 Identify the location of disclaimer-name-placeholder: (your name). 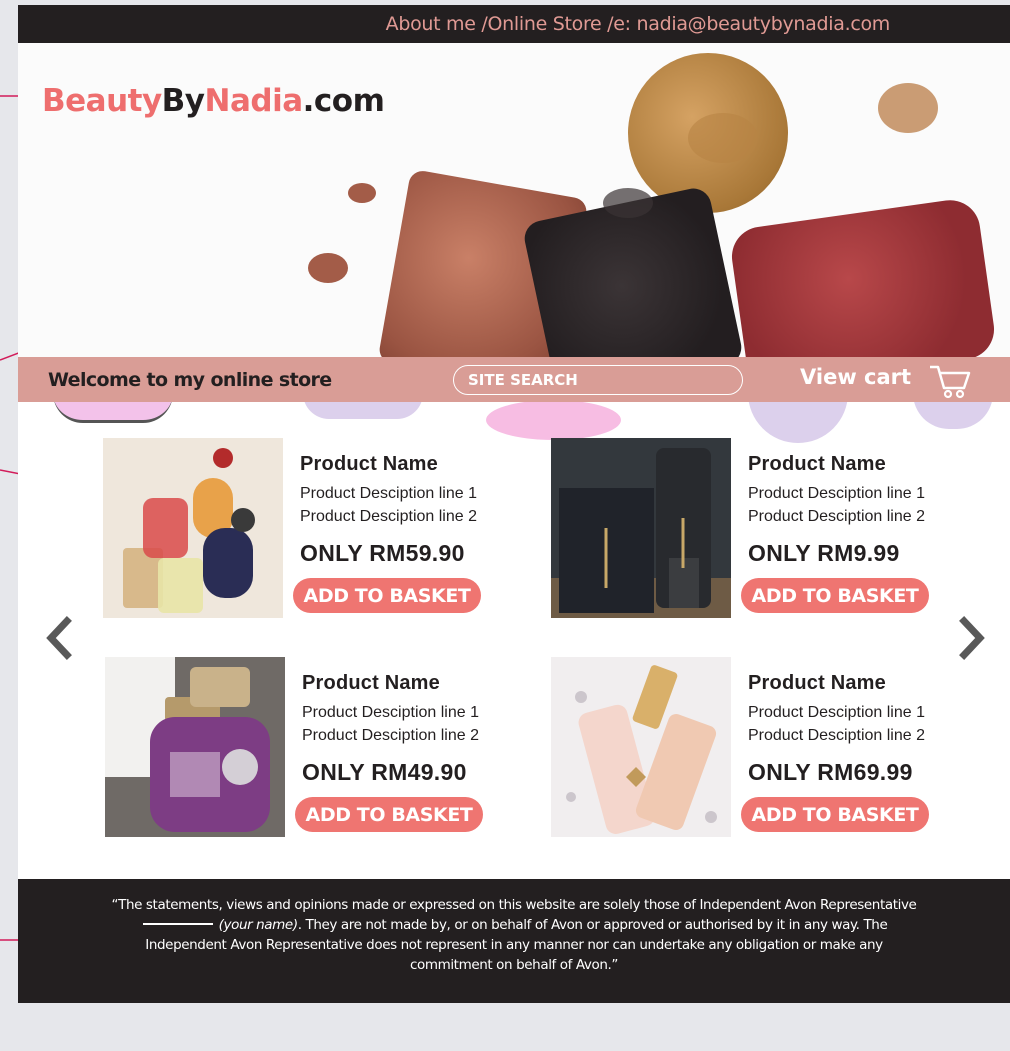
(258, 925).